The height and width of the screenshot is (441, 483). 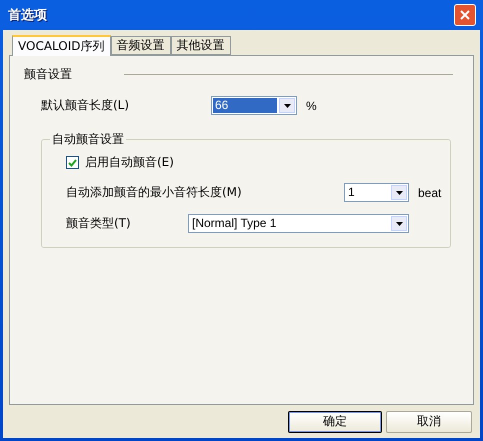 What do you see at coordinates (27, 15) in the screenshot?
I see `window-title: 首选项` at bounding box center [27, 15].